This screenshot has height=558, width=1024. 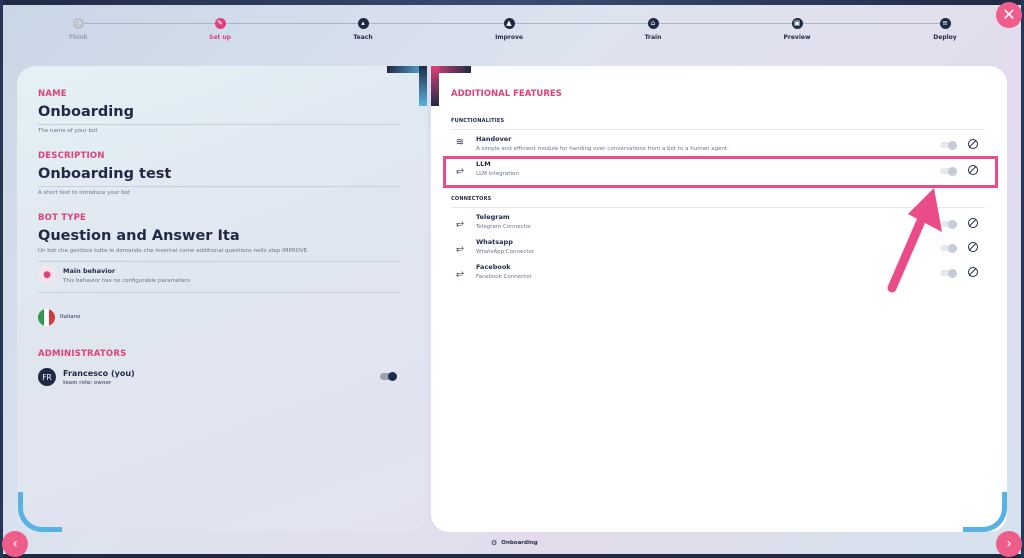 What do you see at coordinates (99, 373) in the screenshot?
I see `admin-name: Francesco (you)` at bounding box center [99, 373].